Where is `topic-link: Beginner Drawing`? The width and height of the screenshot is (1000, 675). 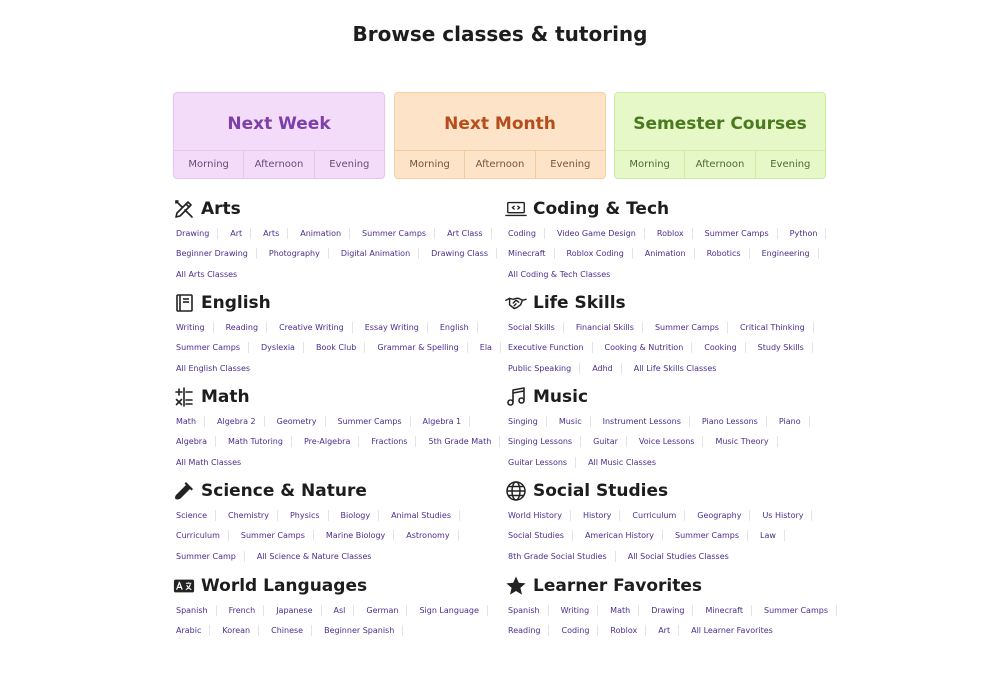 topic-link: Beginner Drawing is located at coordinates (215, 254).